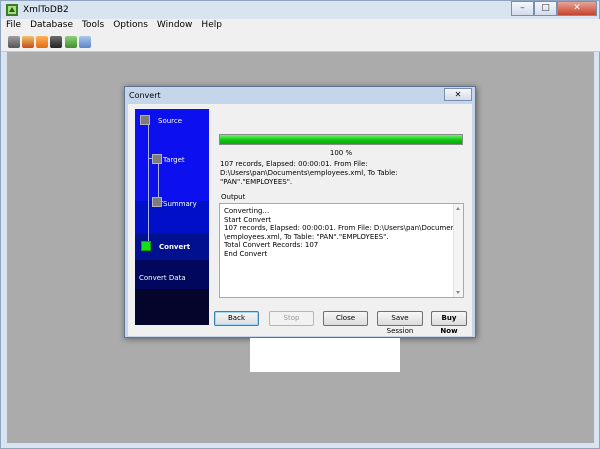 This screenshot has height=449, width=600. What do you see at coordinates (458, 250) in the screenshot?
I see `output-scrollbar` at bounding box center [458, 250].